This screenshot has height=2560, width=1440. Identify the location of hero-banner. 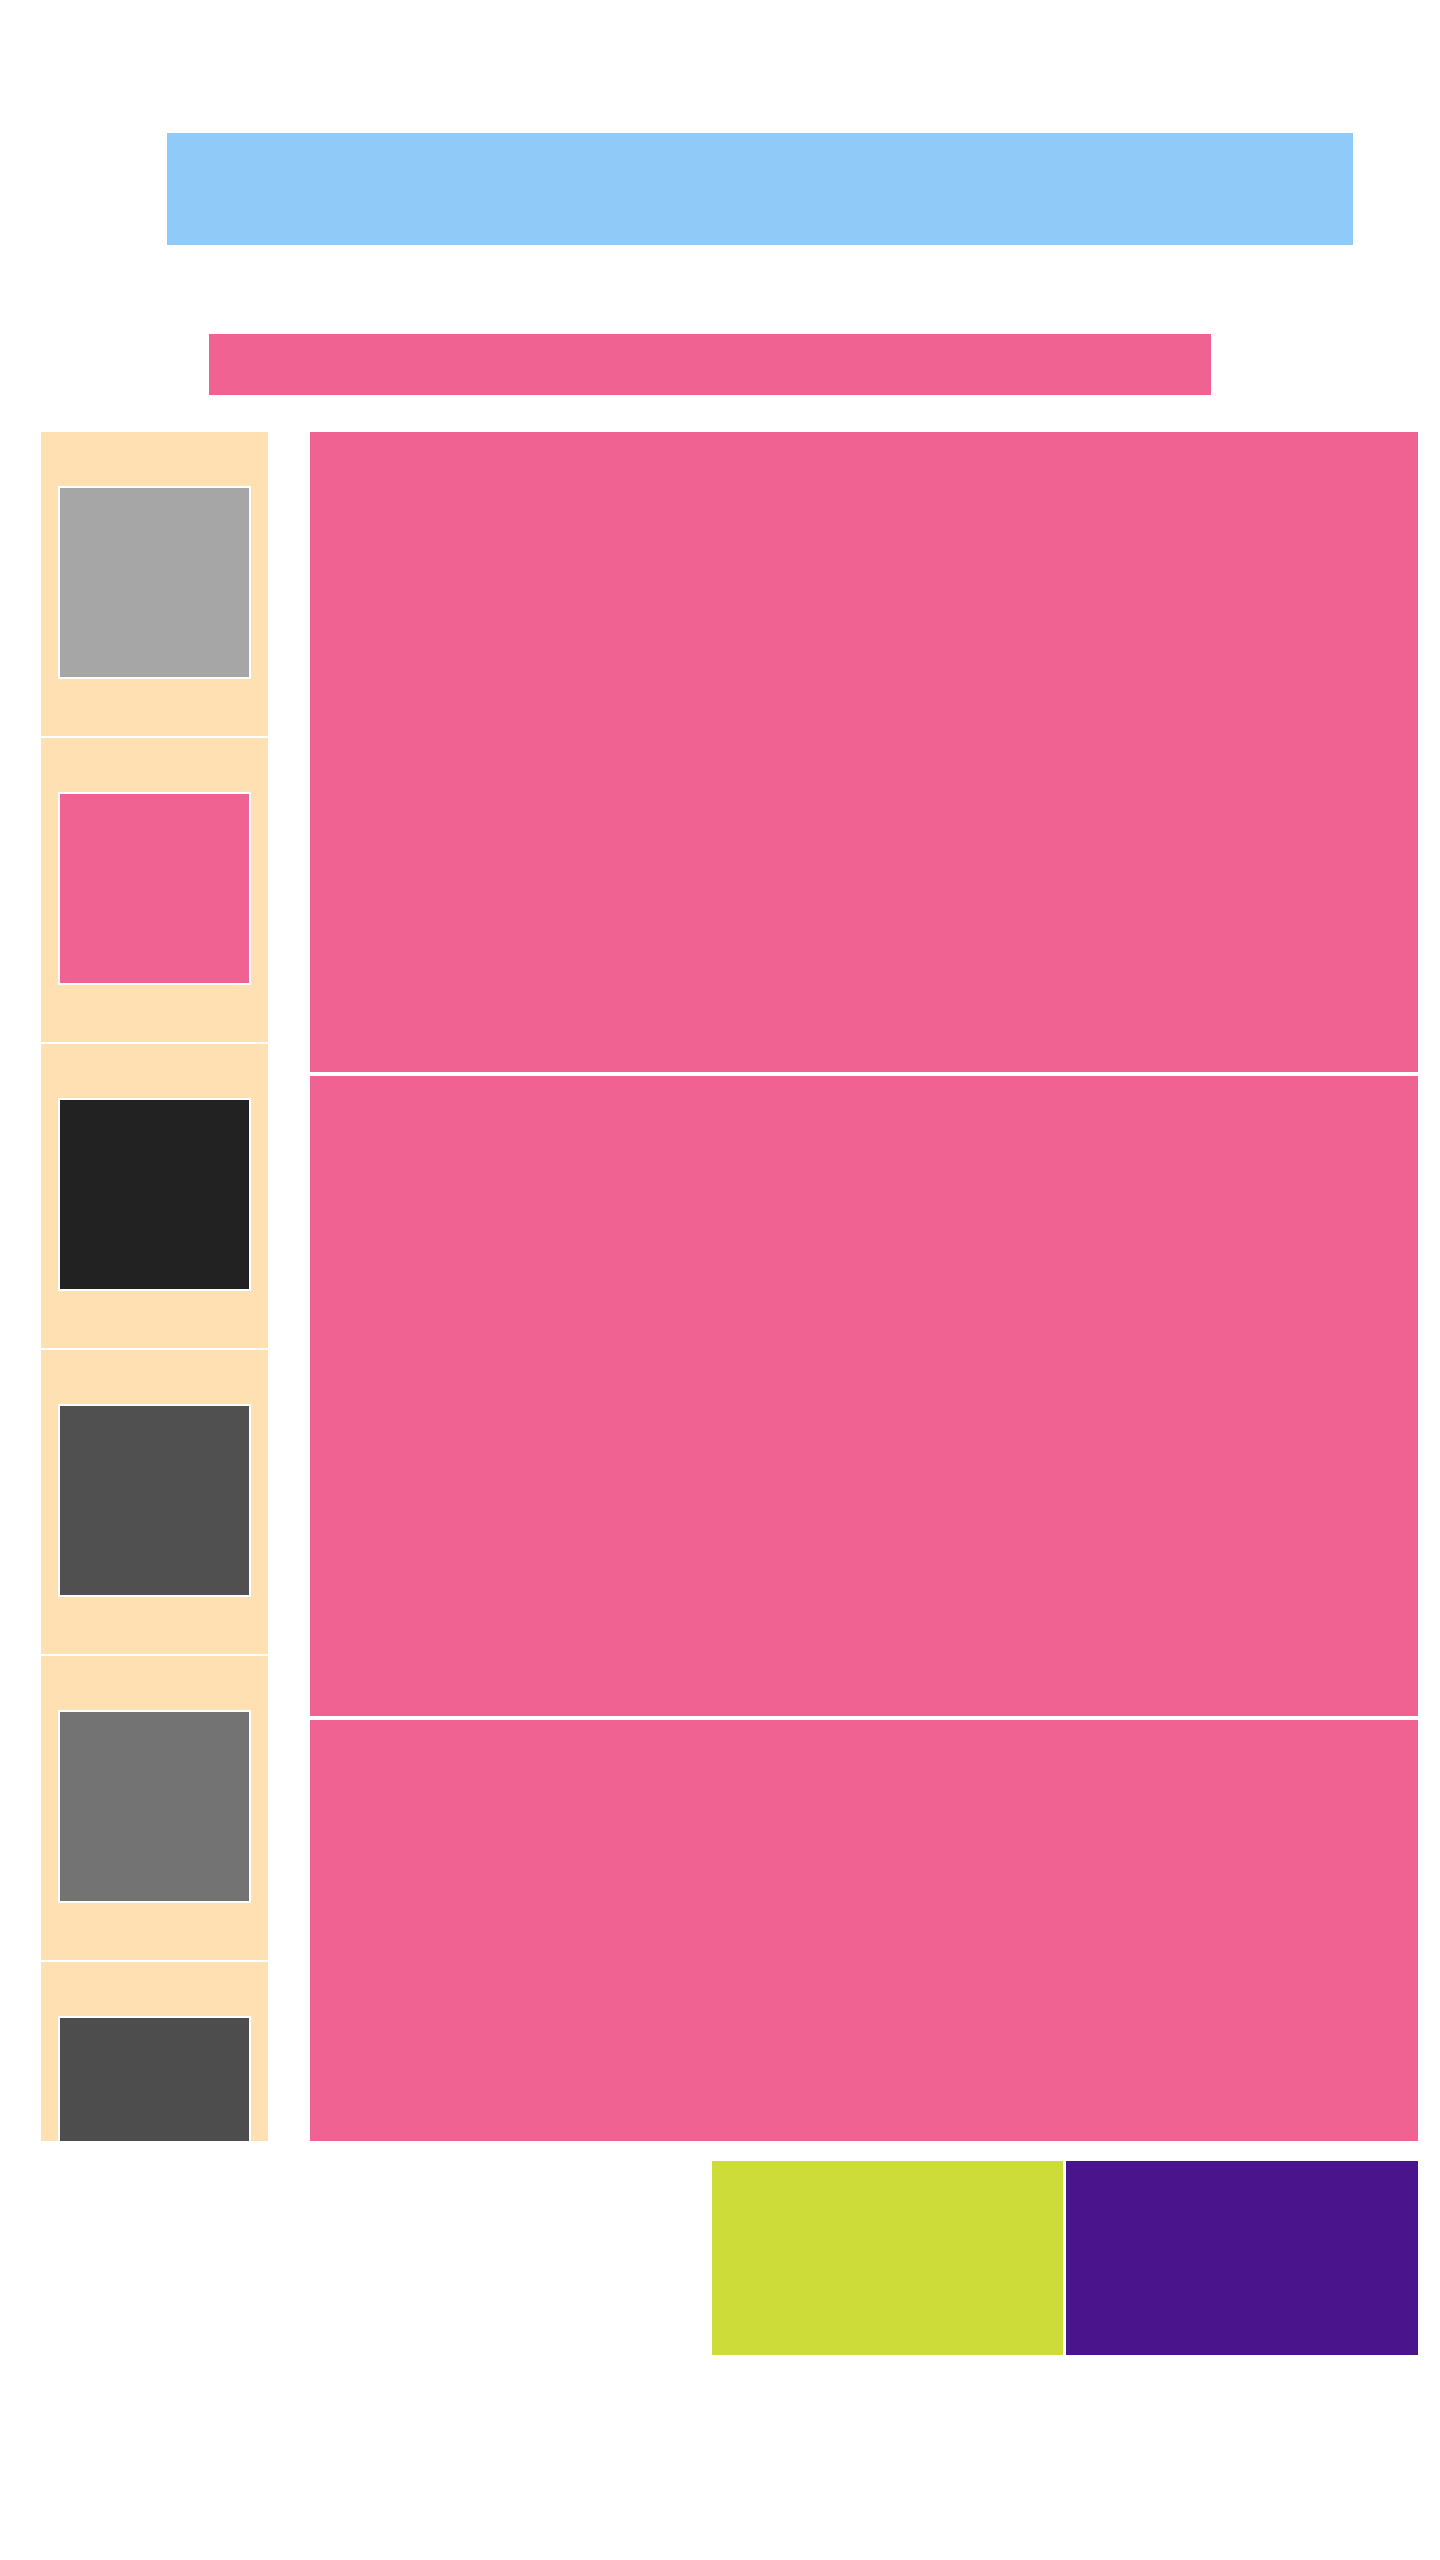
(760, 189).